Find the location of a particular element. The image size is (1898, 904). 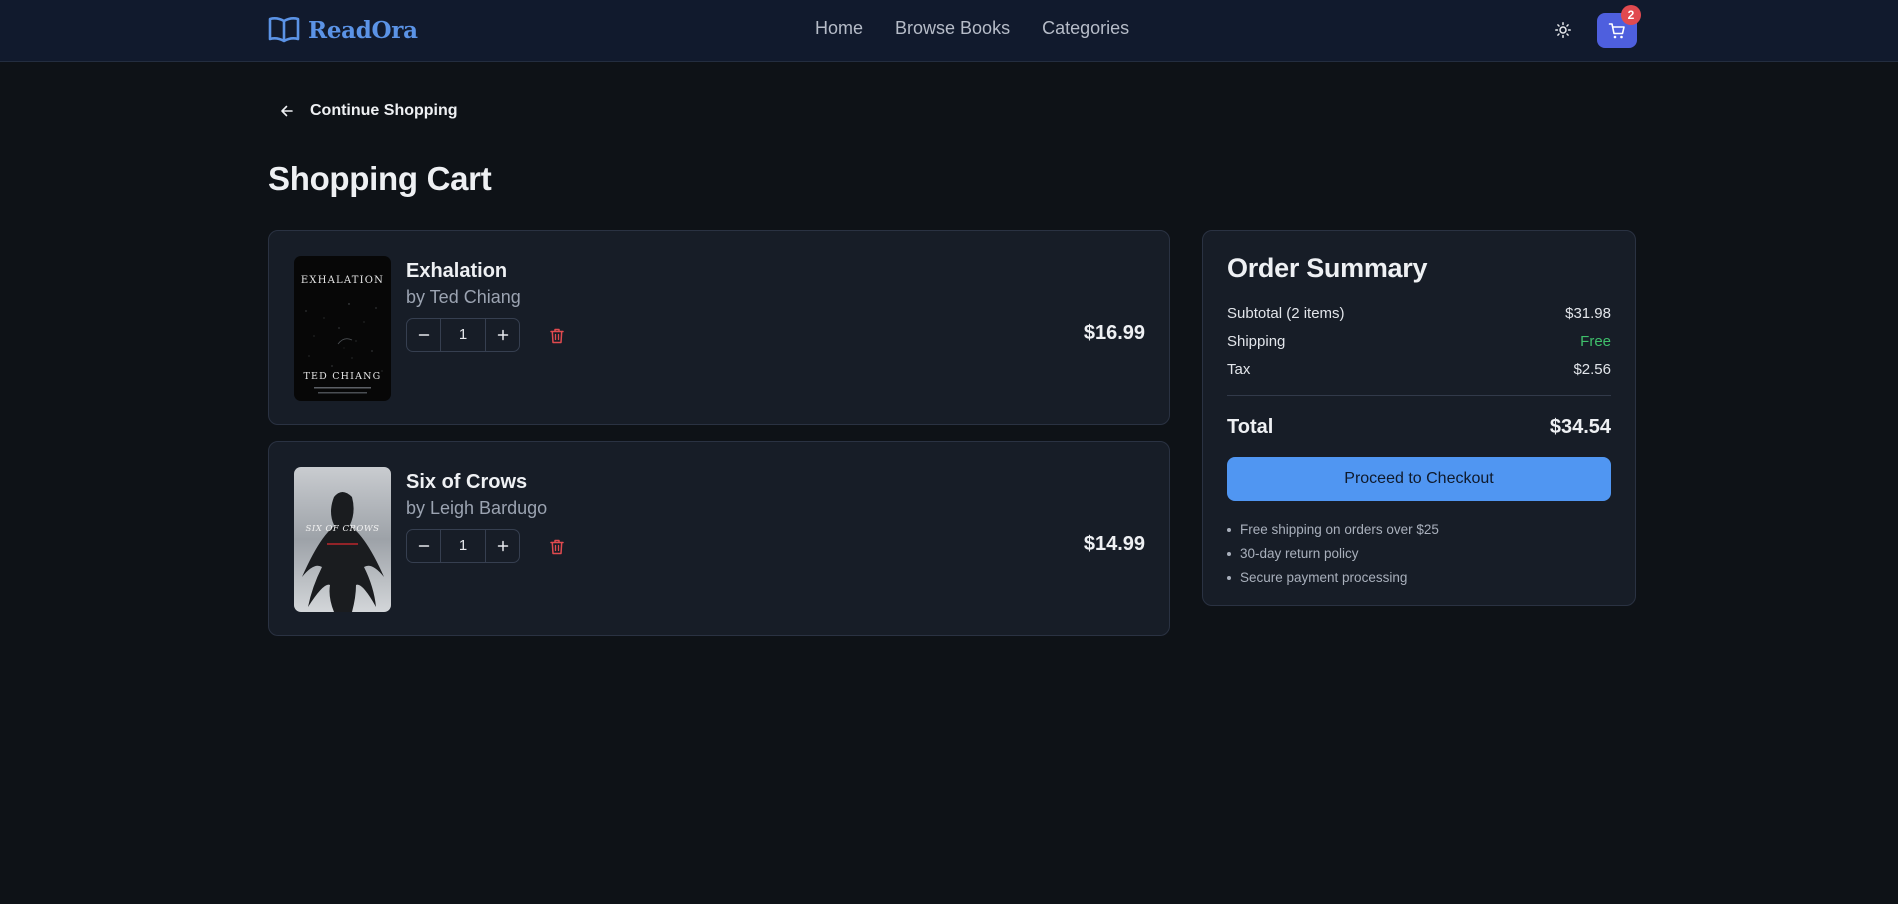

brand-logo: ReadOra is located at coordinates (343, 30).